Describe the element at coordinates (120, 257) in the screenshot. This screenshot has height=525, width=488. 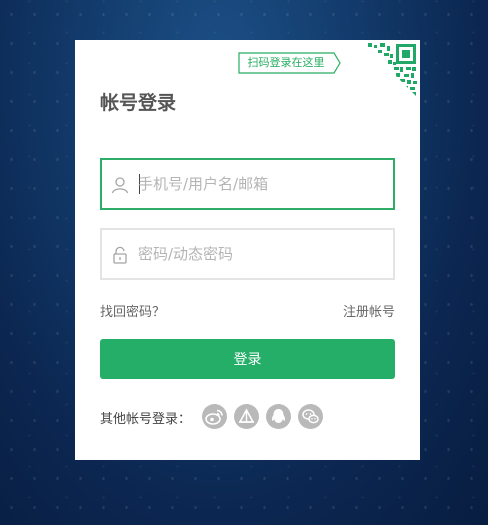
I see `lock-icon` at that location.